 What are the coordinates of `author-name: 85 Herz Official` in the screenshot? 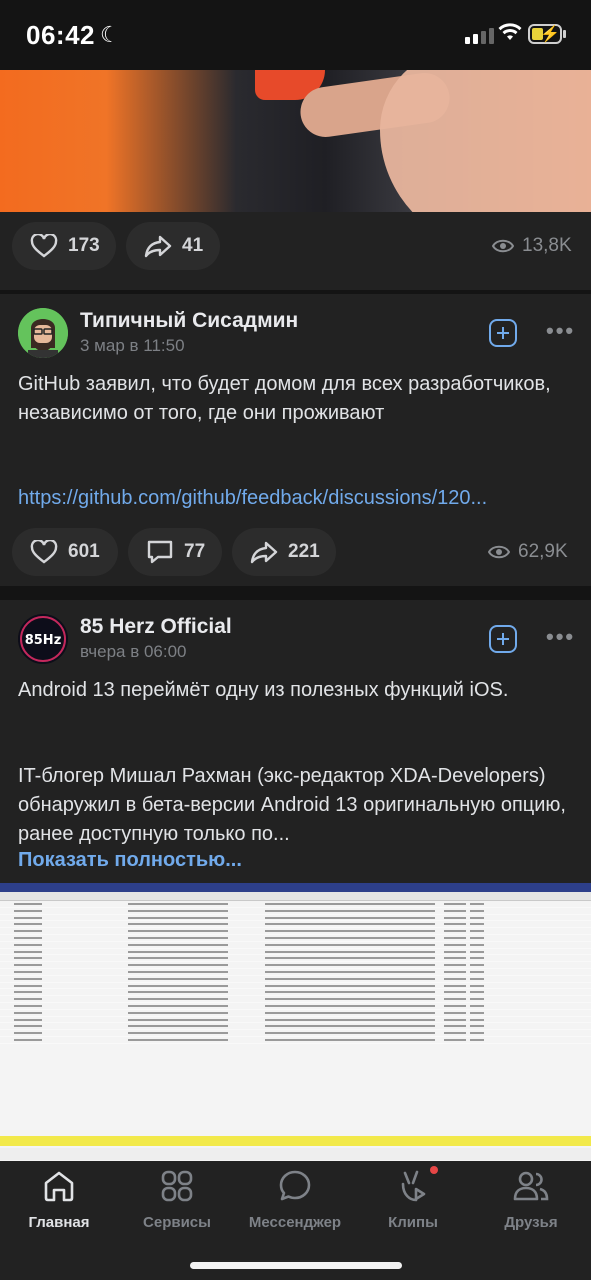 It's located at (156, 627).